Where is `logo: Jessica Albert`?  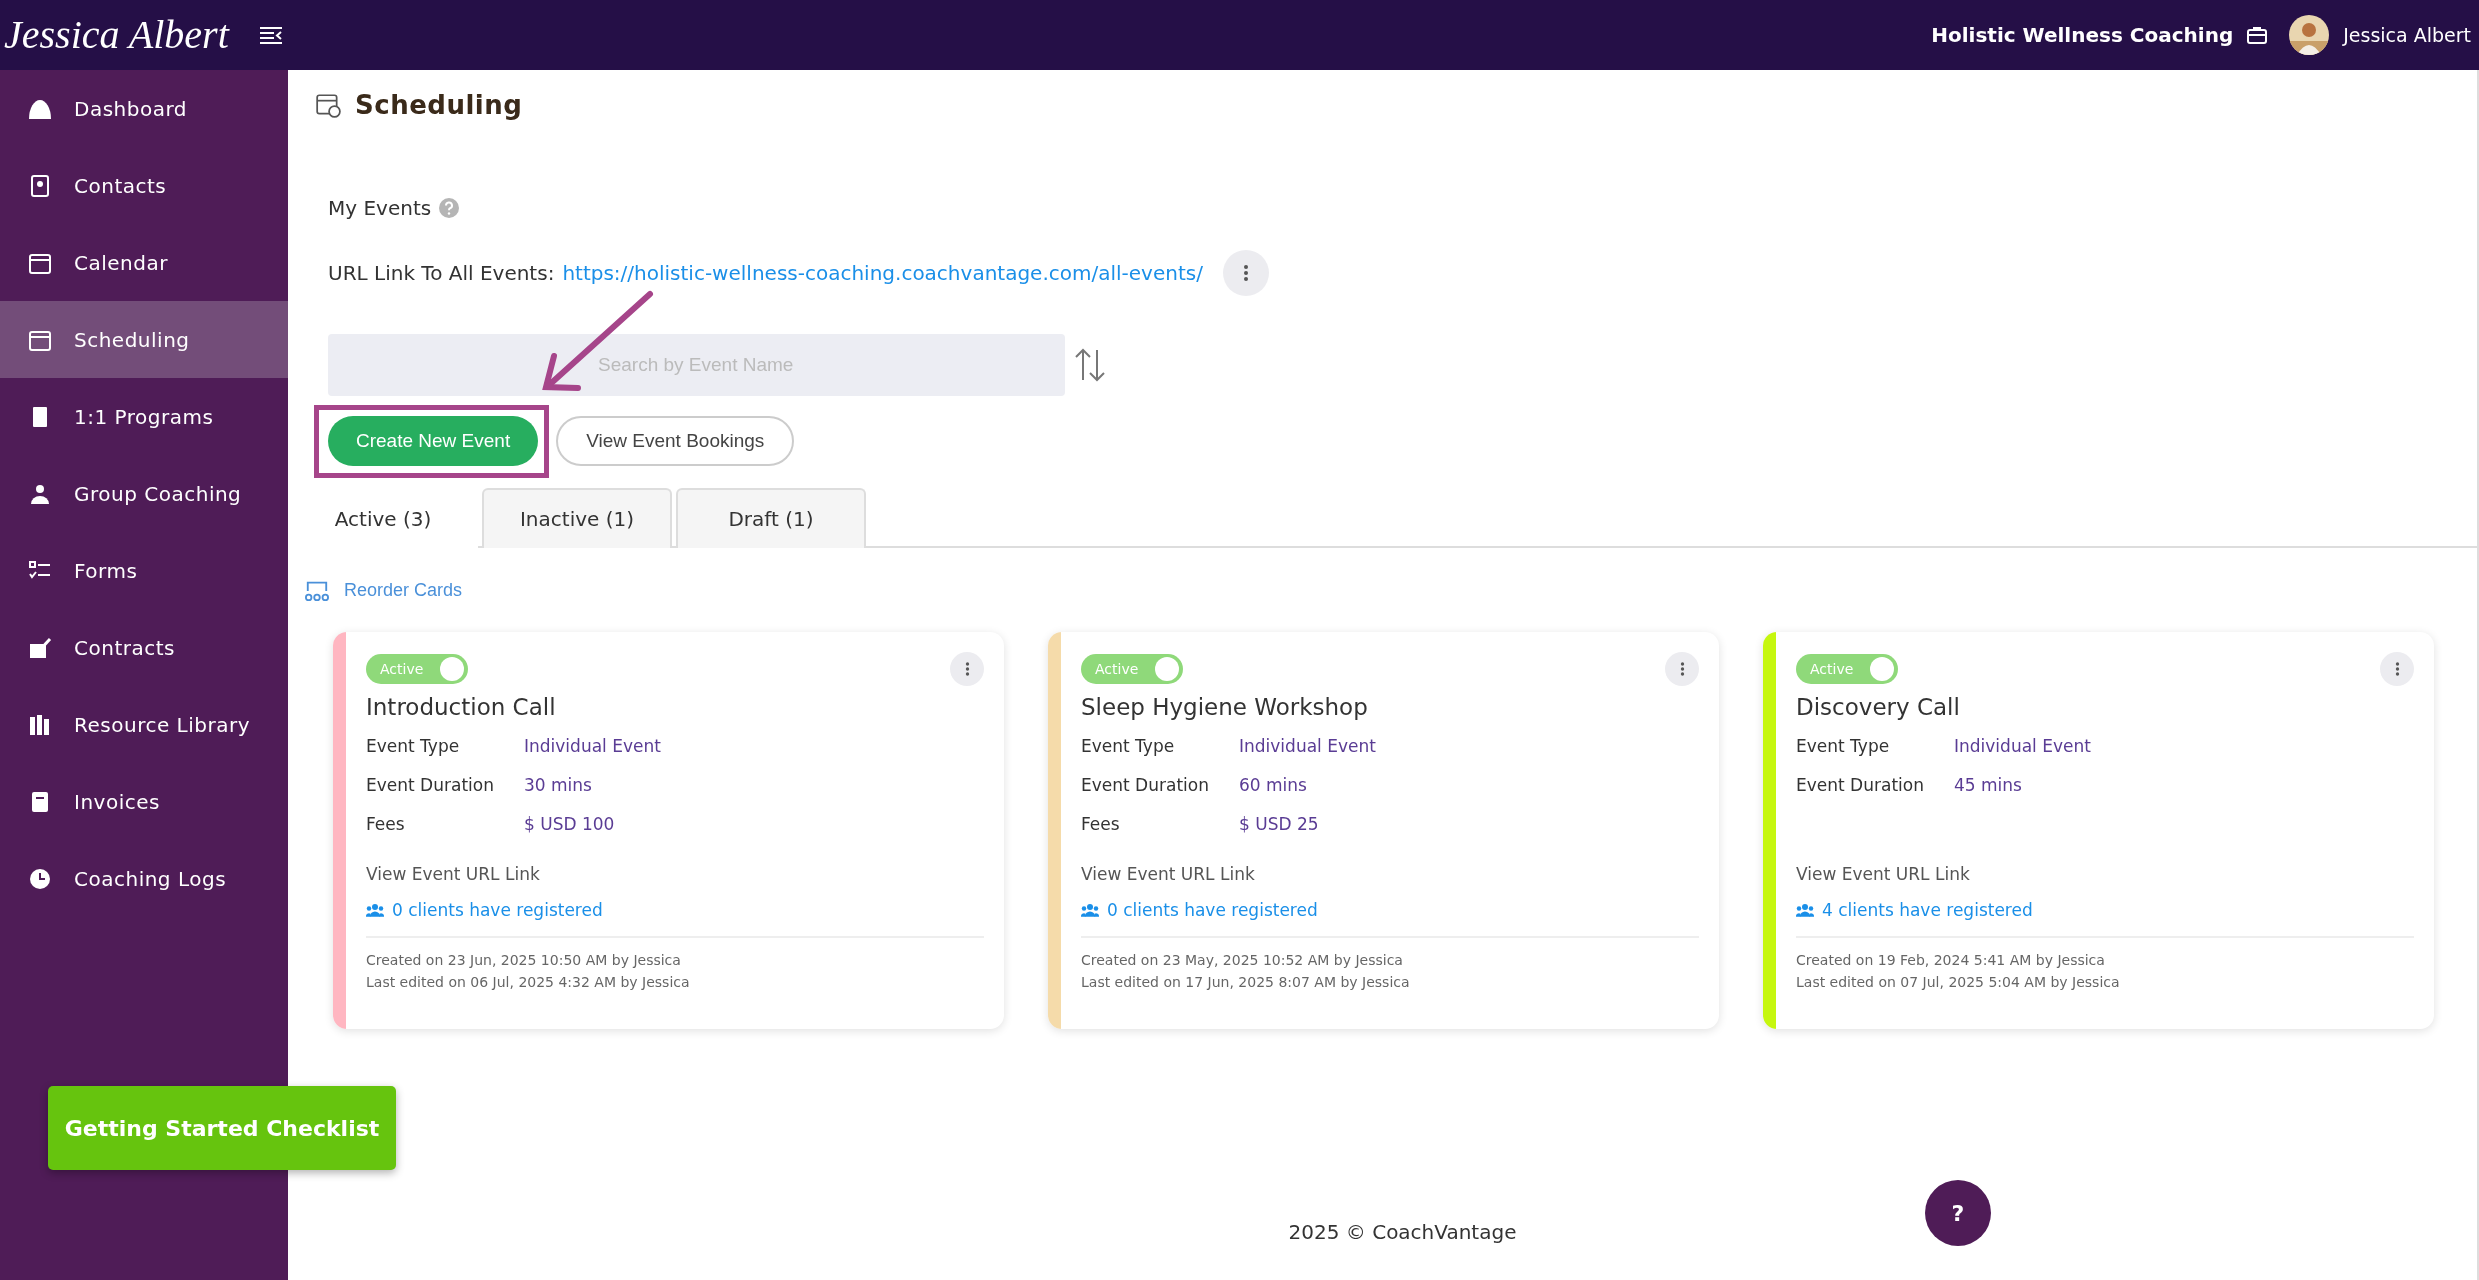
logo: Jessica Albert is located at coordinates (117, 35).